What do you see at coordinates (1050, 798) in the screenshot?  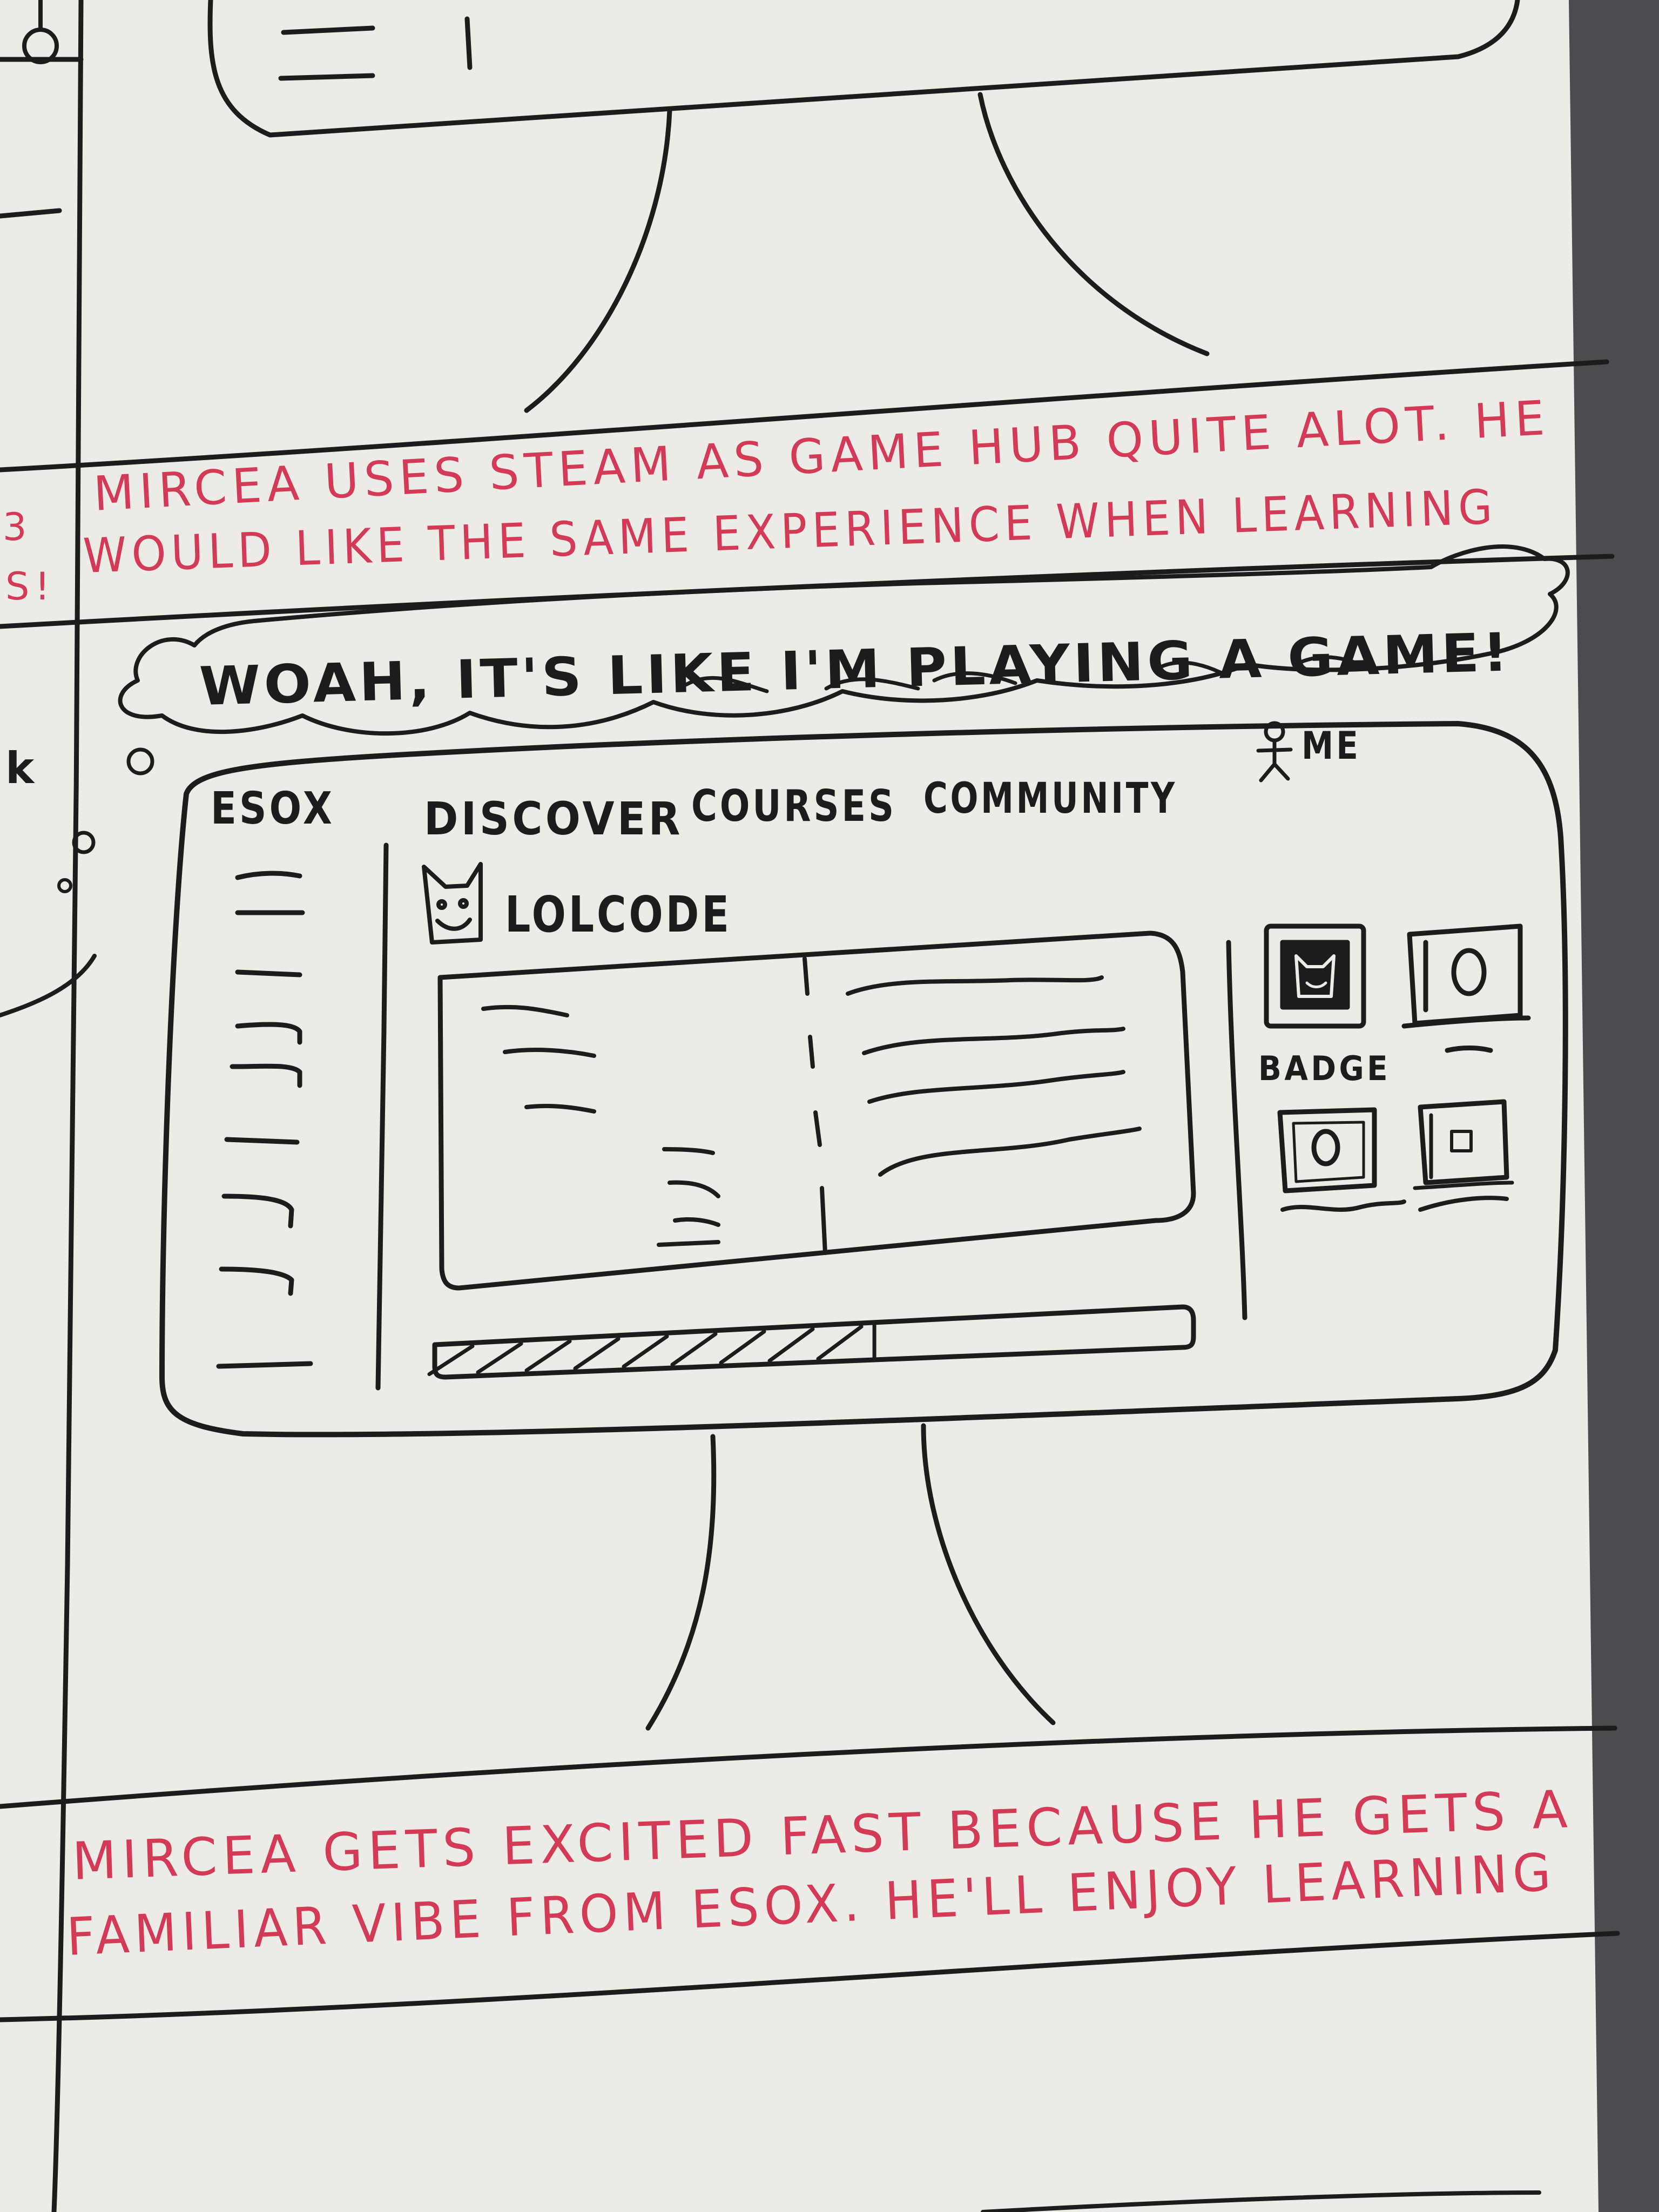 I see `nav-community: COMMUNITY` at bounding box center [1050, 798].